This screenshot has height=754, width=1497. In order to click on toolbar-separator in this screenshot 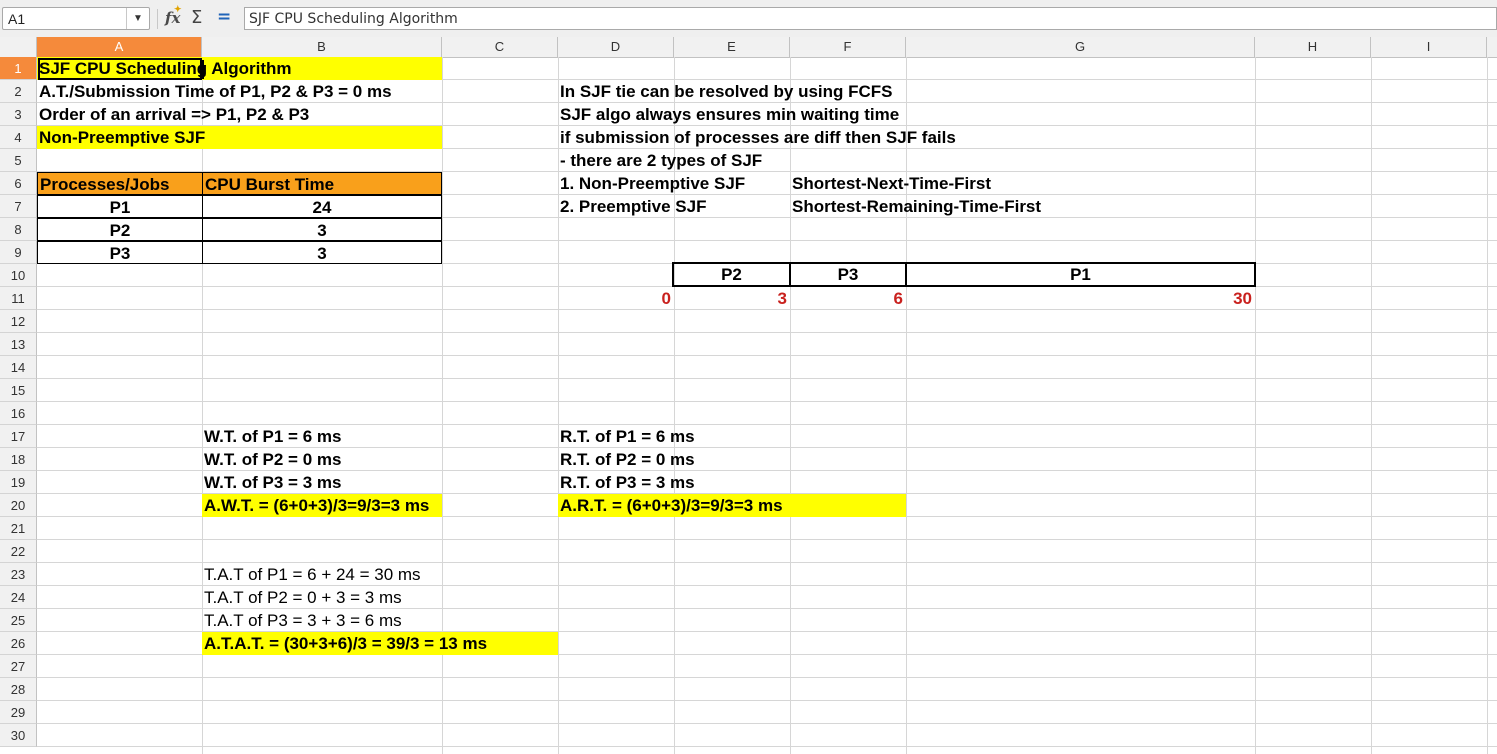, I will do `click(157, 19)`.